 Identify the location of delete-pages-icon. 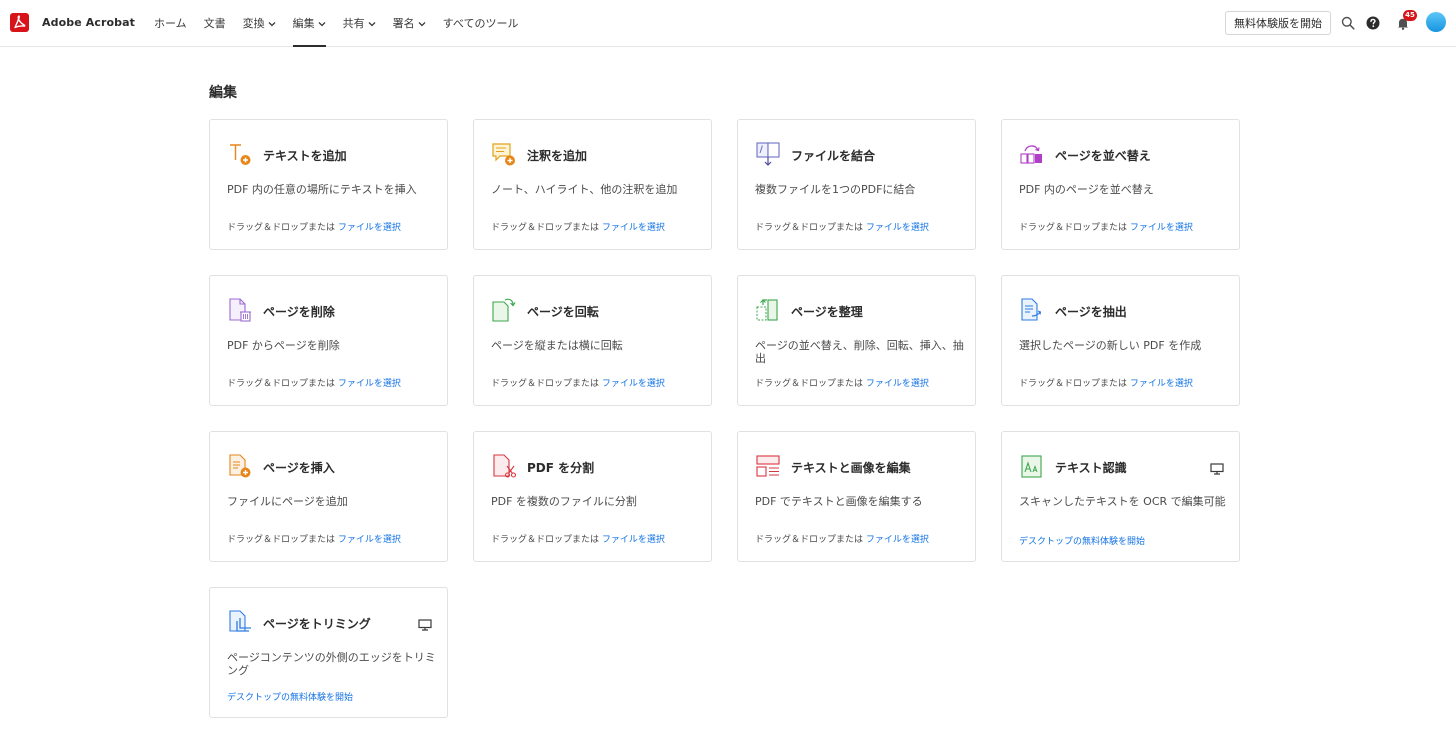
(240, 310).